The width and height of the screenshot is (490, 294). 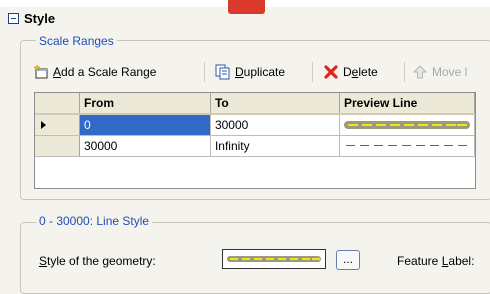 What do you see at coordinates (331, 72) in the screenshot?
I see `delete-x-icon` at bounding box center [331, 72].